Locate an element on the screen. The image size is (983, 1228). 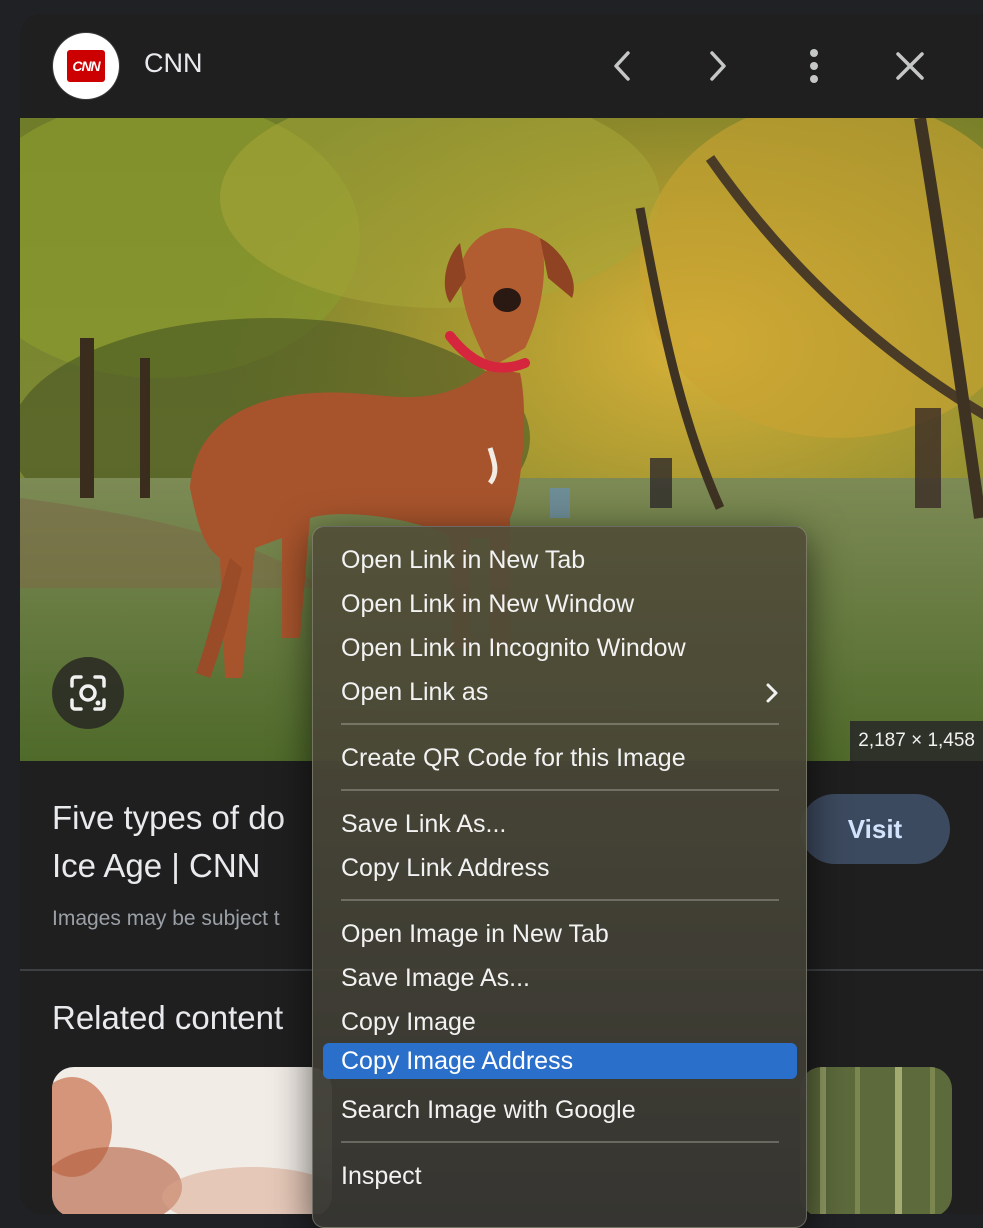
menu-item-open-image-new-tab: Open Image in New Tab is located at coordinates (560, 934).